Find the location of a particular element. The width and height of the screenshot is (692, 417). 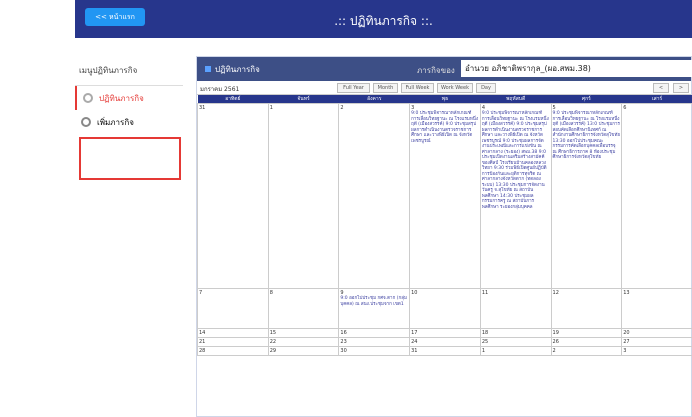

sidebar-item-calendar: ปฏิทินภารกิจ is located at coordinates (129, 98).